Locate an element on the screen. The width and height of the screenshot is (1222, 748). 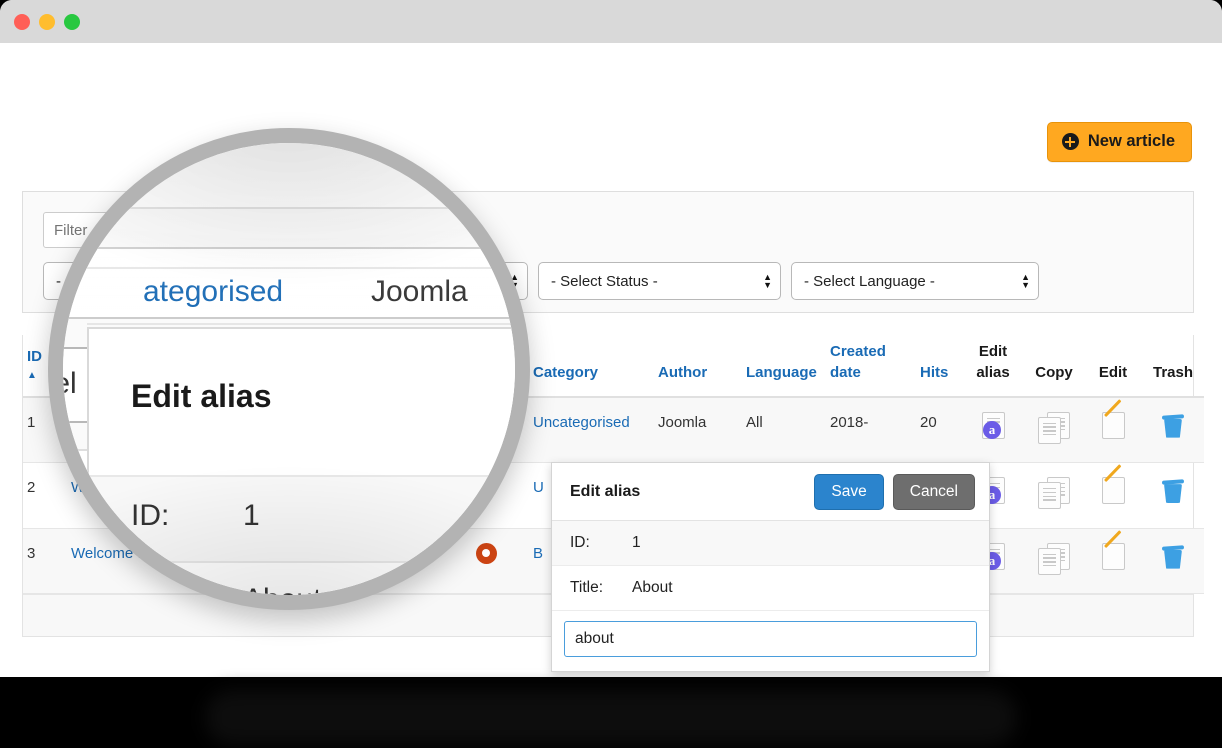
new-article-button: New article is located at coordinates (1119, 142).